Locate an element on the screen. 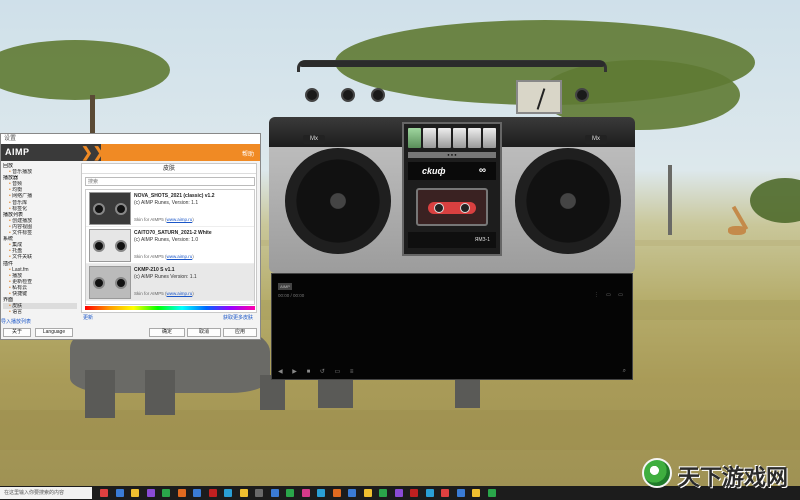 The width and height of the screenshot is (800, 500). playlist-controls: ◀ ▶ ■ ↺ ▭ ≡ is located at coordinates (317, 371).